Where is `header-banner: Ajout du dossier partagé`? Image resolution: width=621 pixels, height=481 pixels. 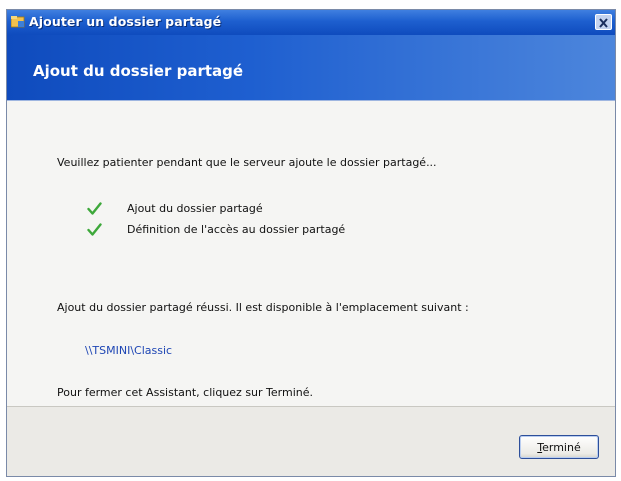
header-banner: Ajout du dossier partagé is located at coordinates (311, 68).